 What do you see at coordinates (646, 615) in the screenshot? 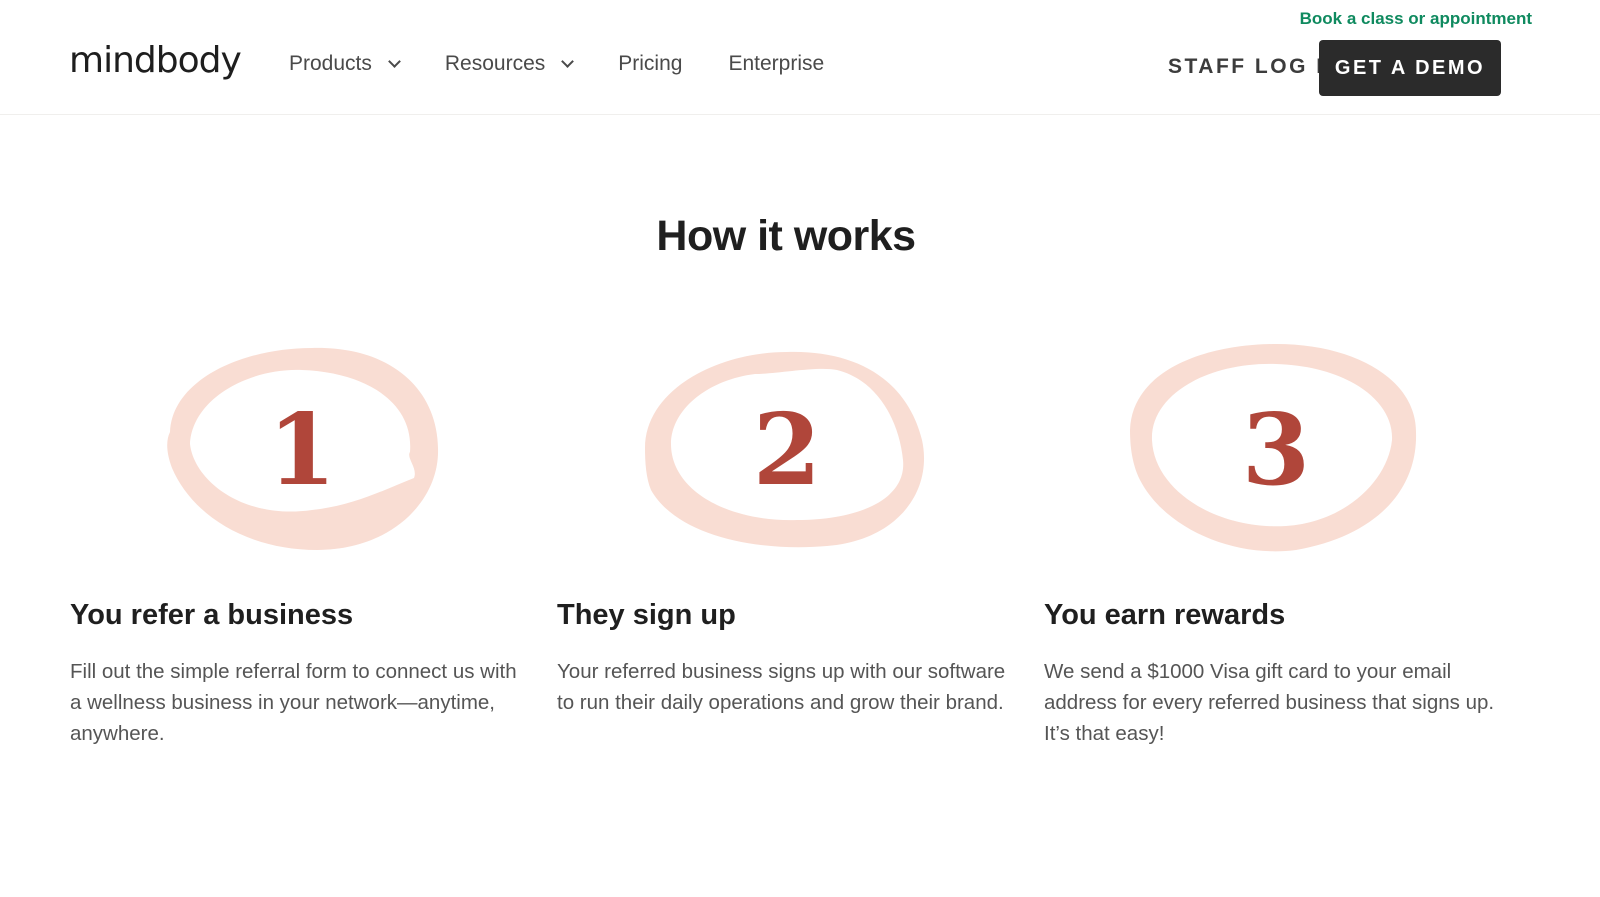
I see `step-heading: They sign up` at bounding box center [646, 615].